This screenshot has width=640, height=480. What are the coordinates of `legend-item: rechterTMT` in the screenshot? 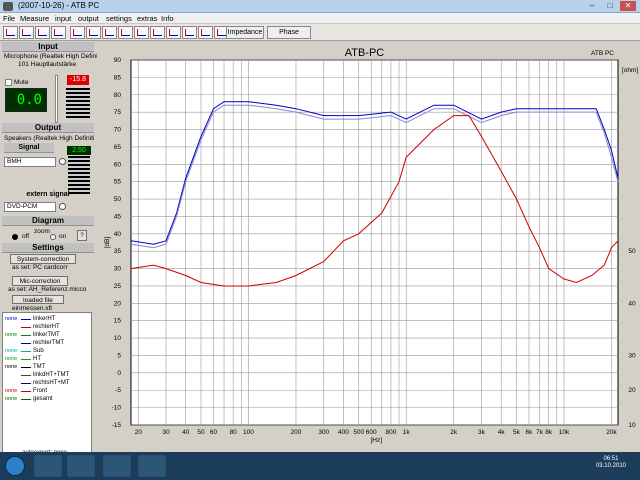 It's located at (48, 343).